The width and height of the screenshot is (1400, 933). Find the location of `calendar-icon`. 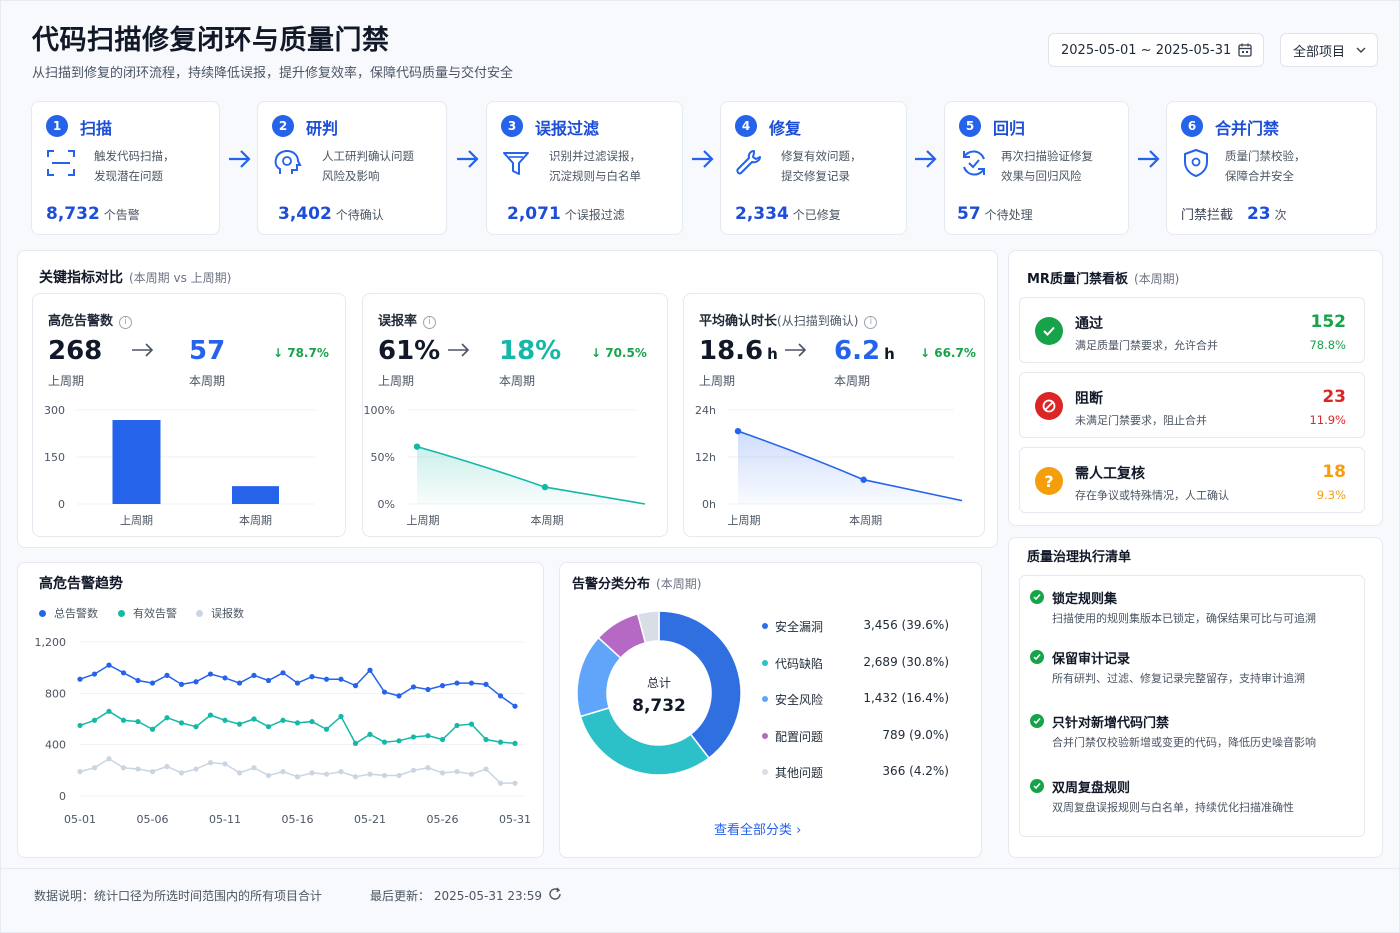

calendar-icon is located at coordinates (1245, 50).